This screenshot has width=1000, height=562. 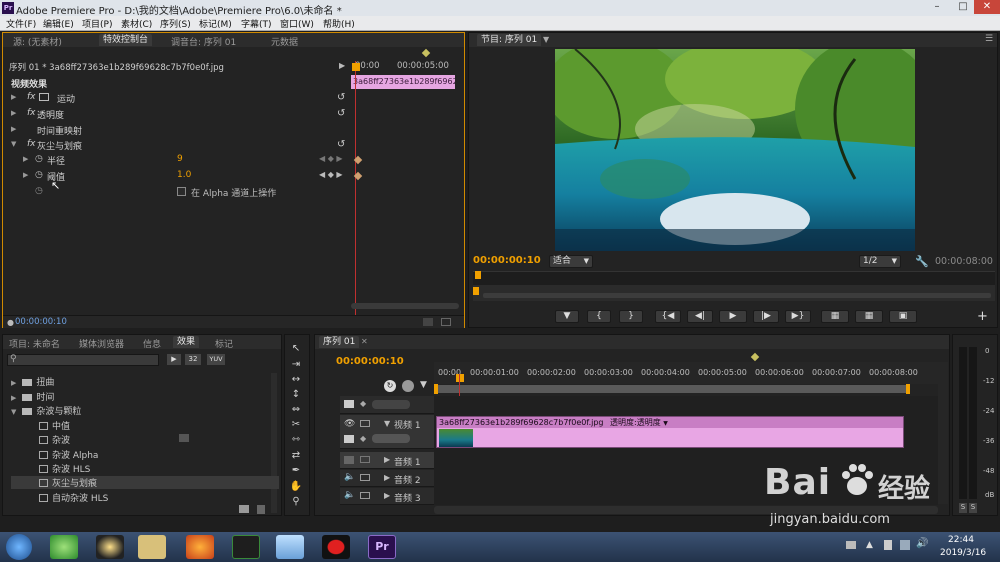 I want to click on keyframe-toggle-icon: ◆, so click(x=363, y=403).